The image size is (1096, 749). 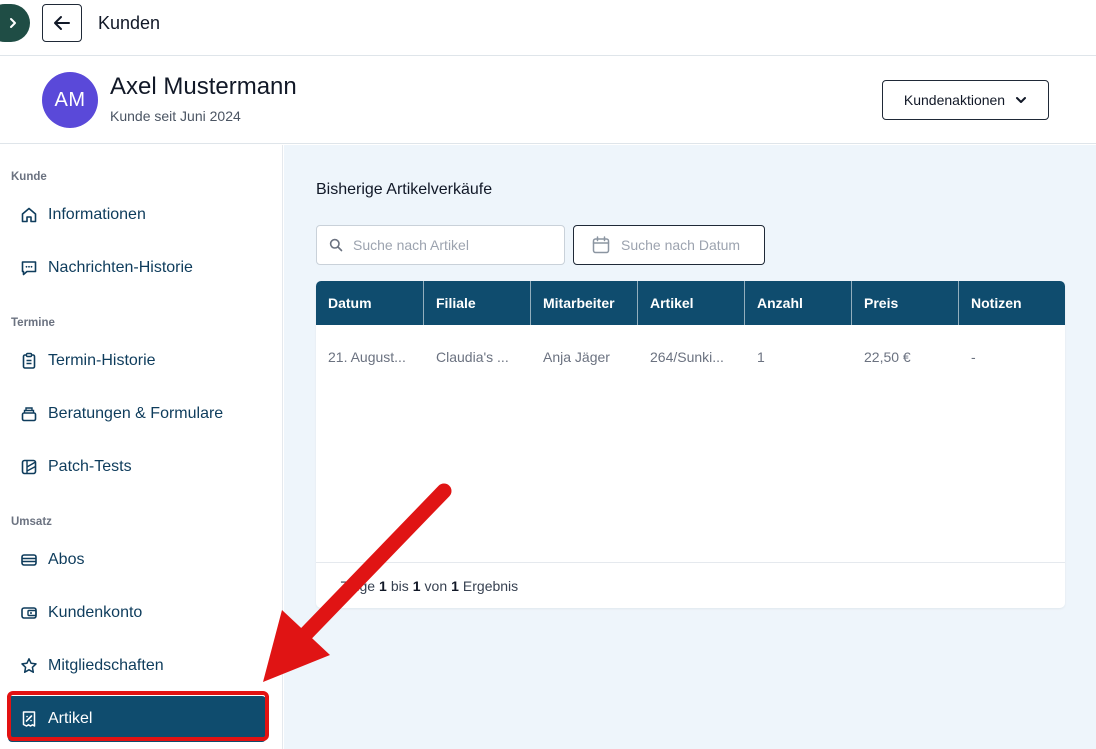 I want to click on column-header-datum: Datum, so click(x=370, y=303).